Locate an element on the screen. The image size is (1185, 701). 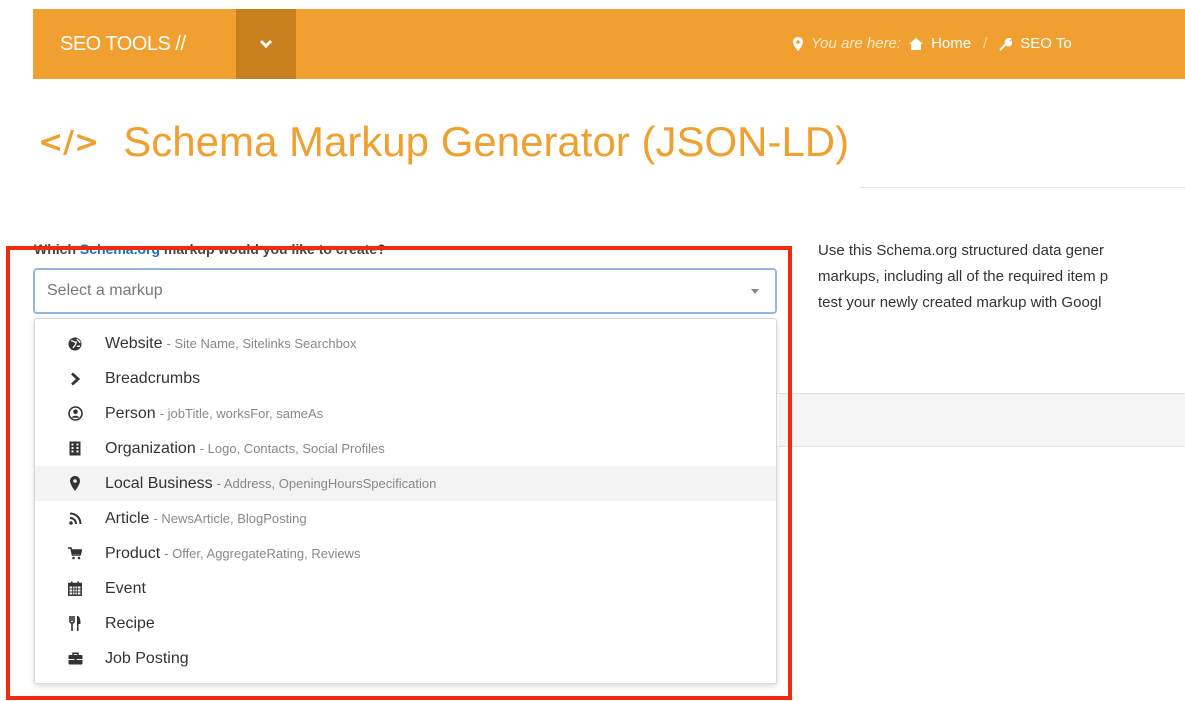
wrench-icon is located at coordinates (1006, 44).